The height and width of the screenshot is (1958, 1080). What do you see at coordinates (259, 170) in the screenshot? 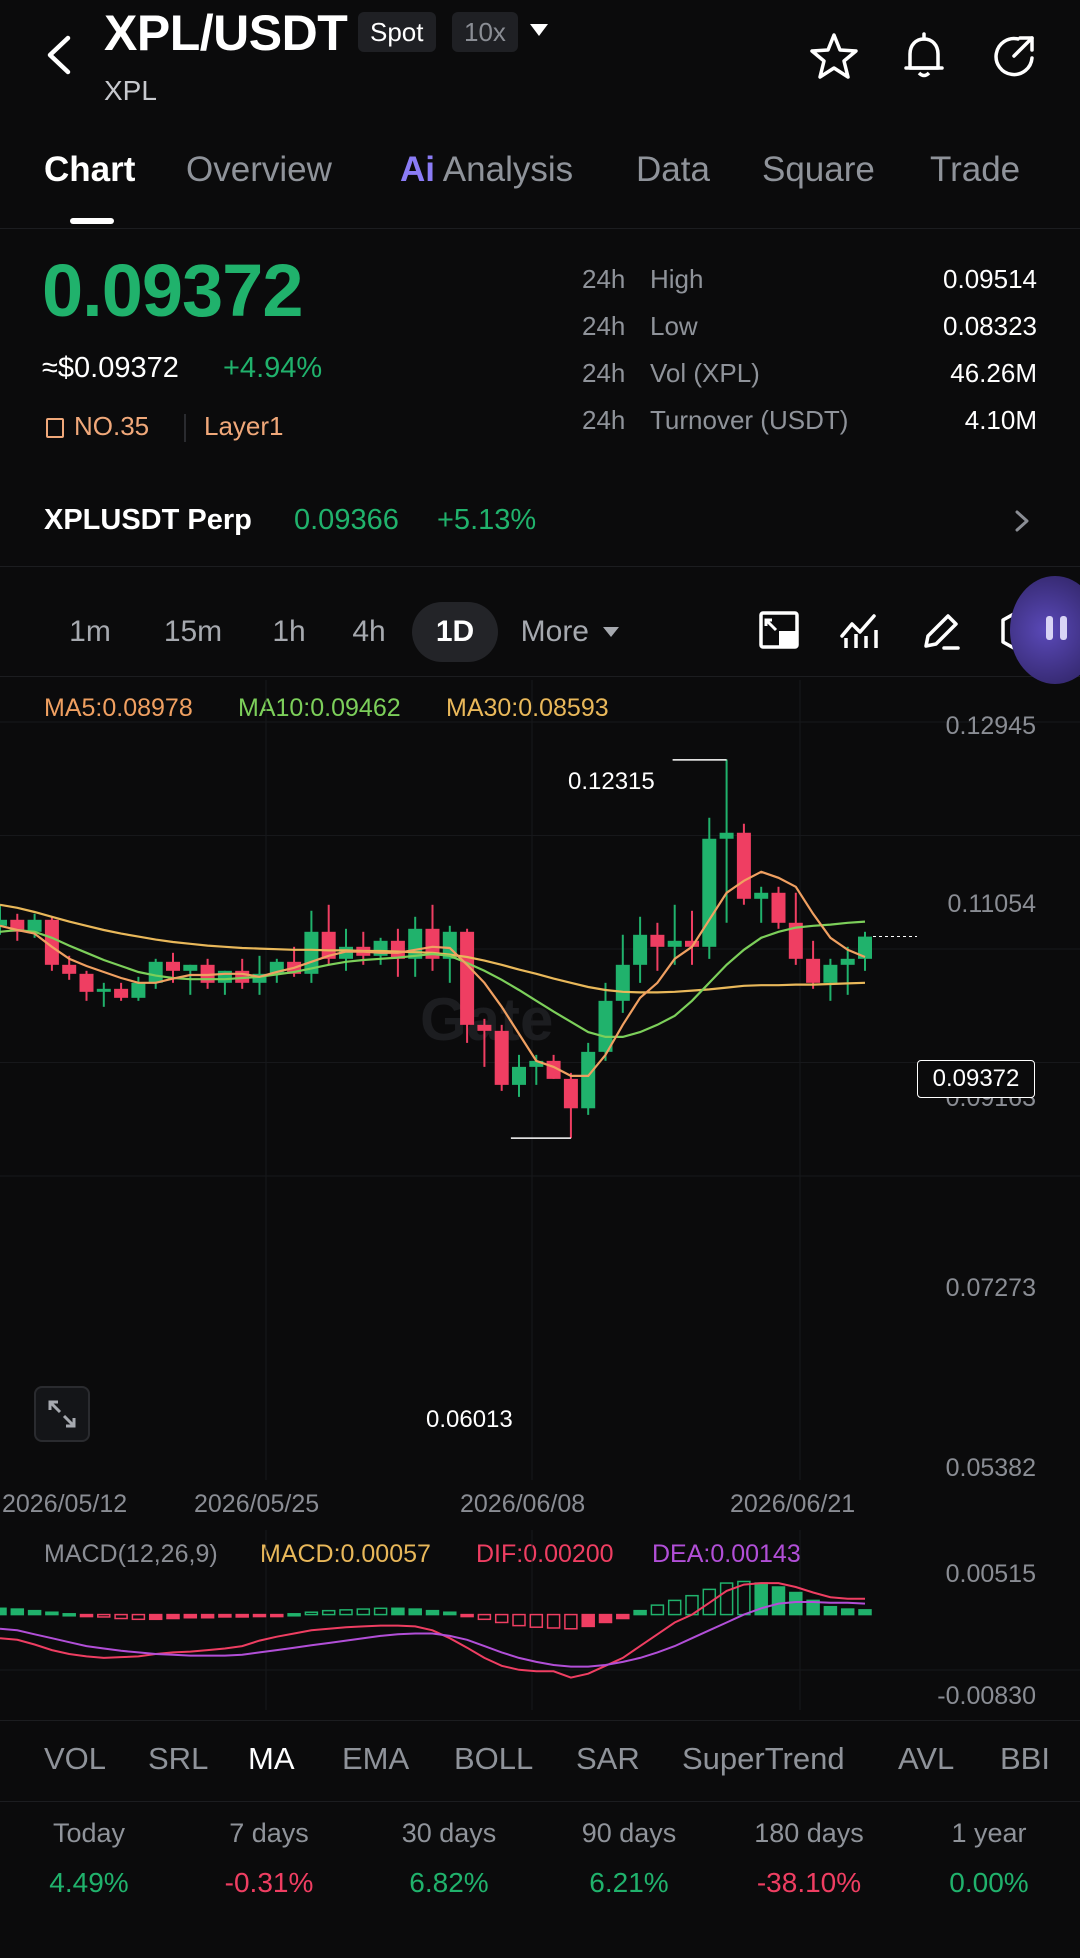
I see `tab-overview: Overview` at bounding box center [259, 170].